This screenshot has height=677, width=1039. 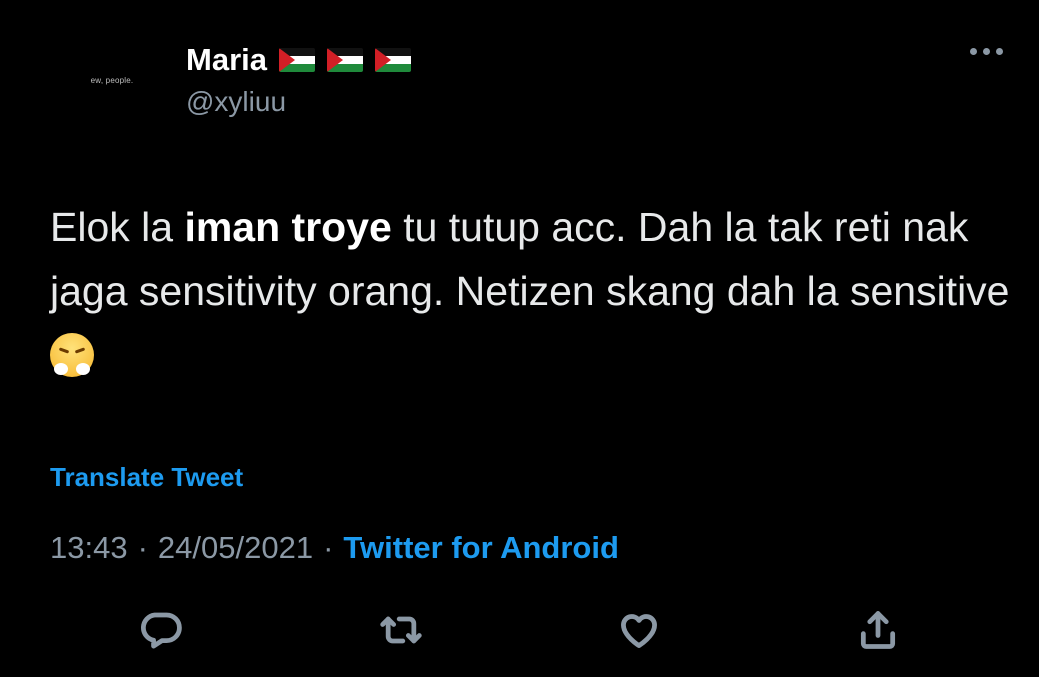 What do you see at coordinates (520, 630) in the screenshot?
I see `action-bar` at bounding box center [520, 630].